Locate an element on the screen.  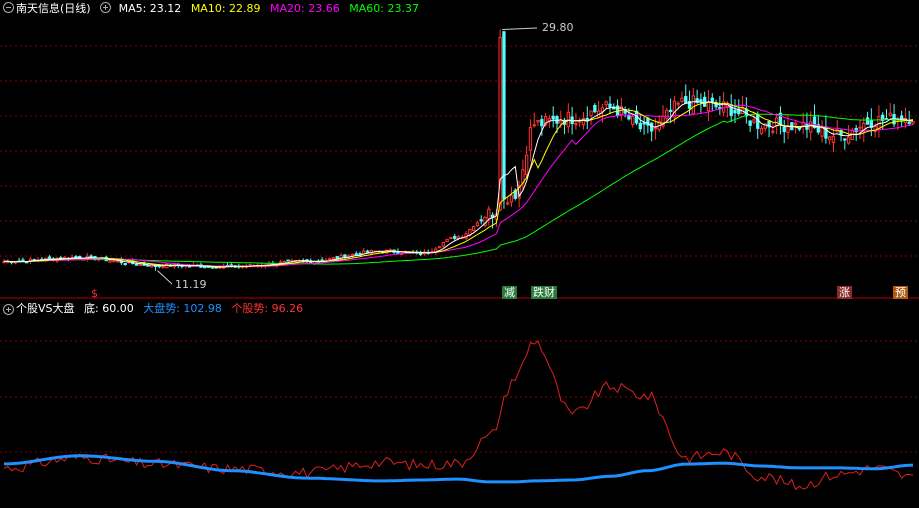
signal-rise: 涨 is located at coordinates (844, 292).